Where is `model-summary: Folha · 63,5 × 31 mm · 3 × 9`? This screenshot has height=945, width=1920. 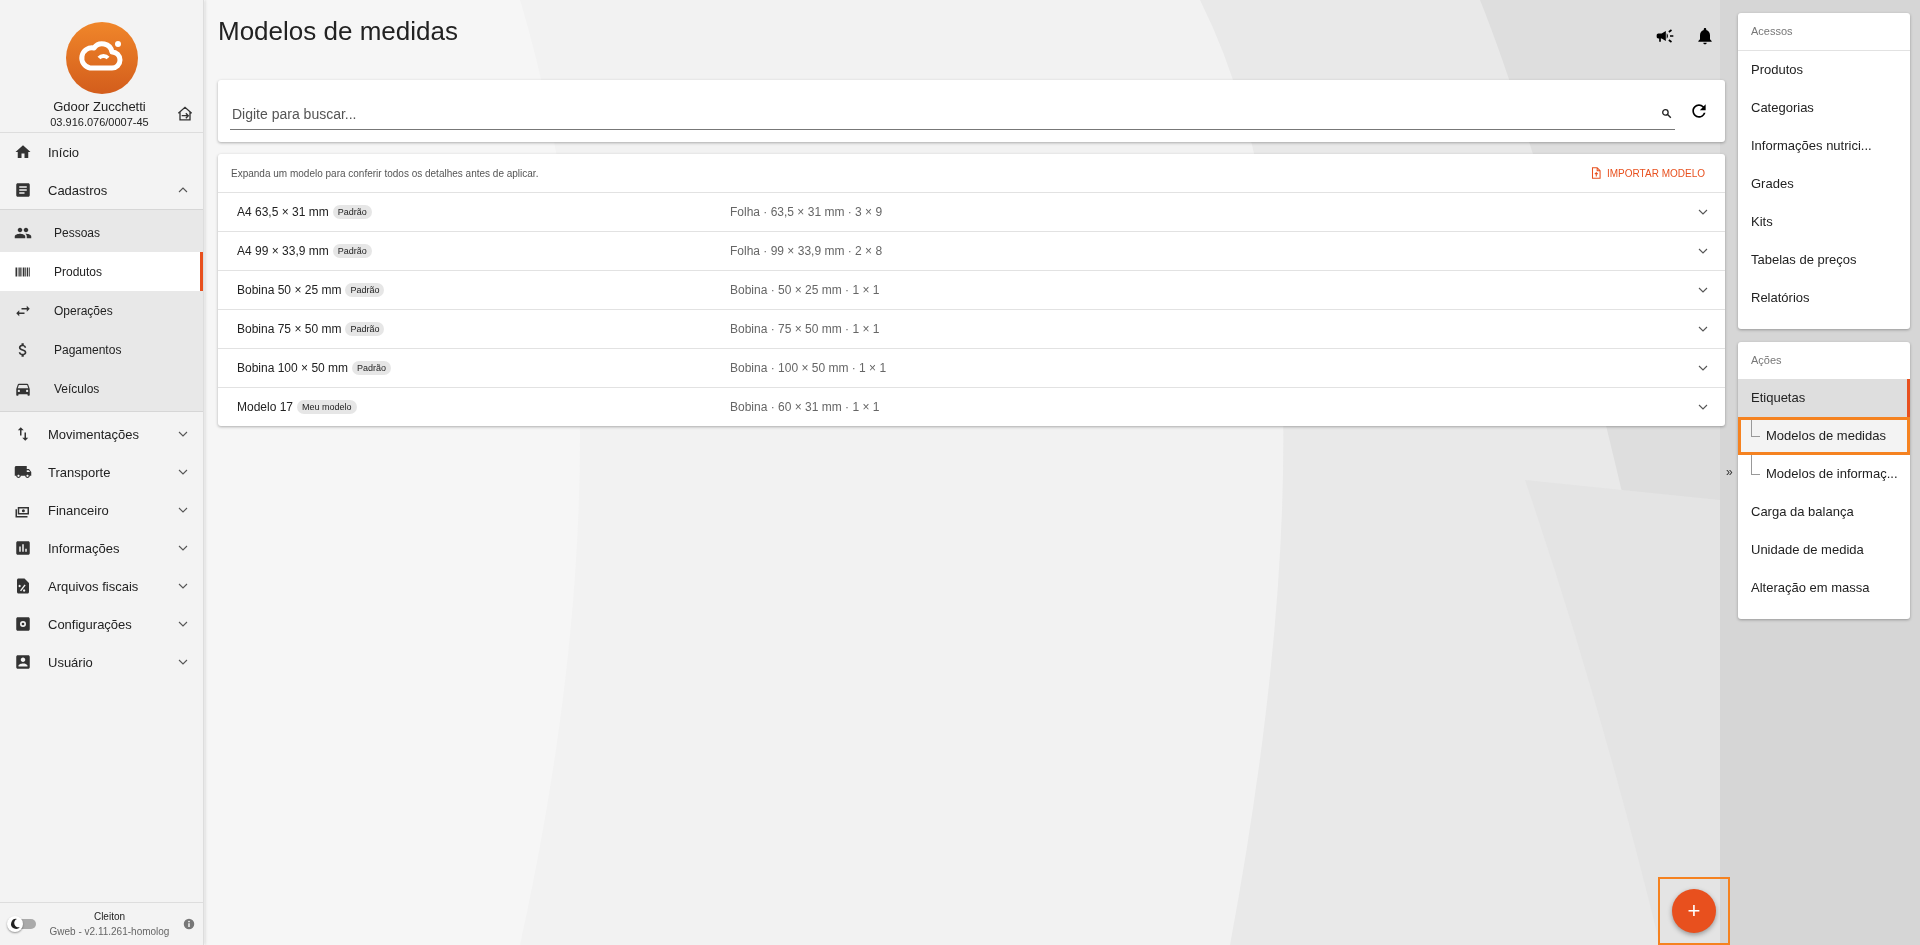 model-summary: Folha · 63,5 × 31 mm · 3 × 9 is located at coordinates (807, 212).